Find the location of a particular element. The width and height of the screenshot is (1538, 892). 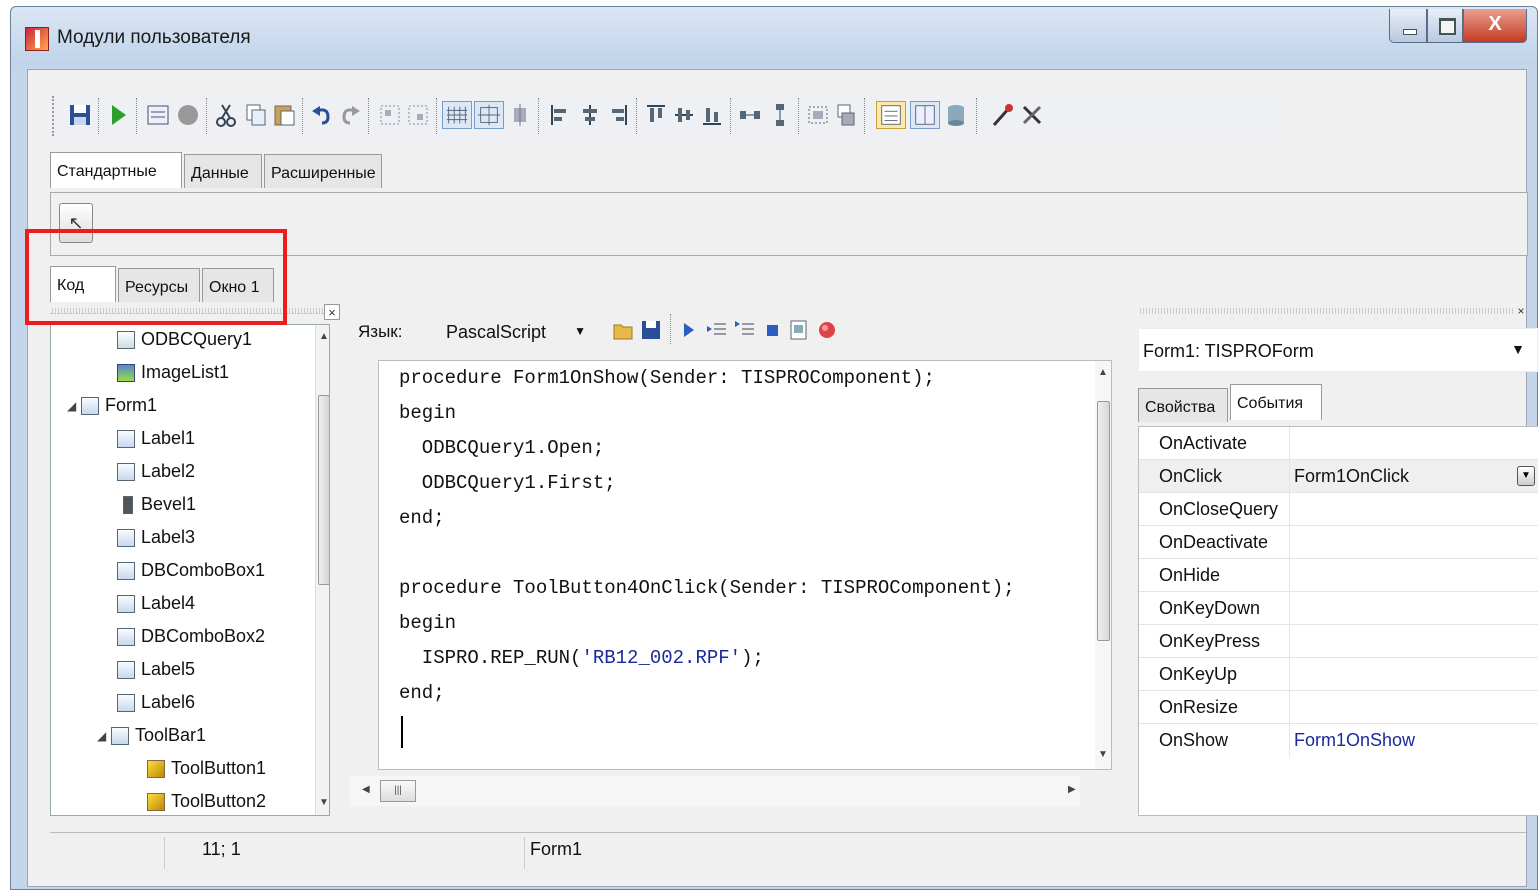

database-icon is located at coordinates (956, 115).